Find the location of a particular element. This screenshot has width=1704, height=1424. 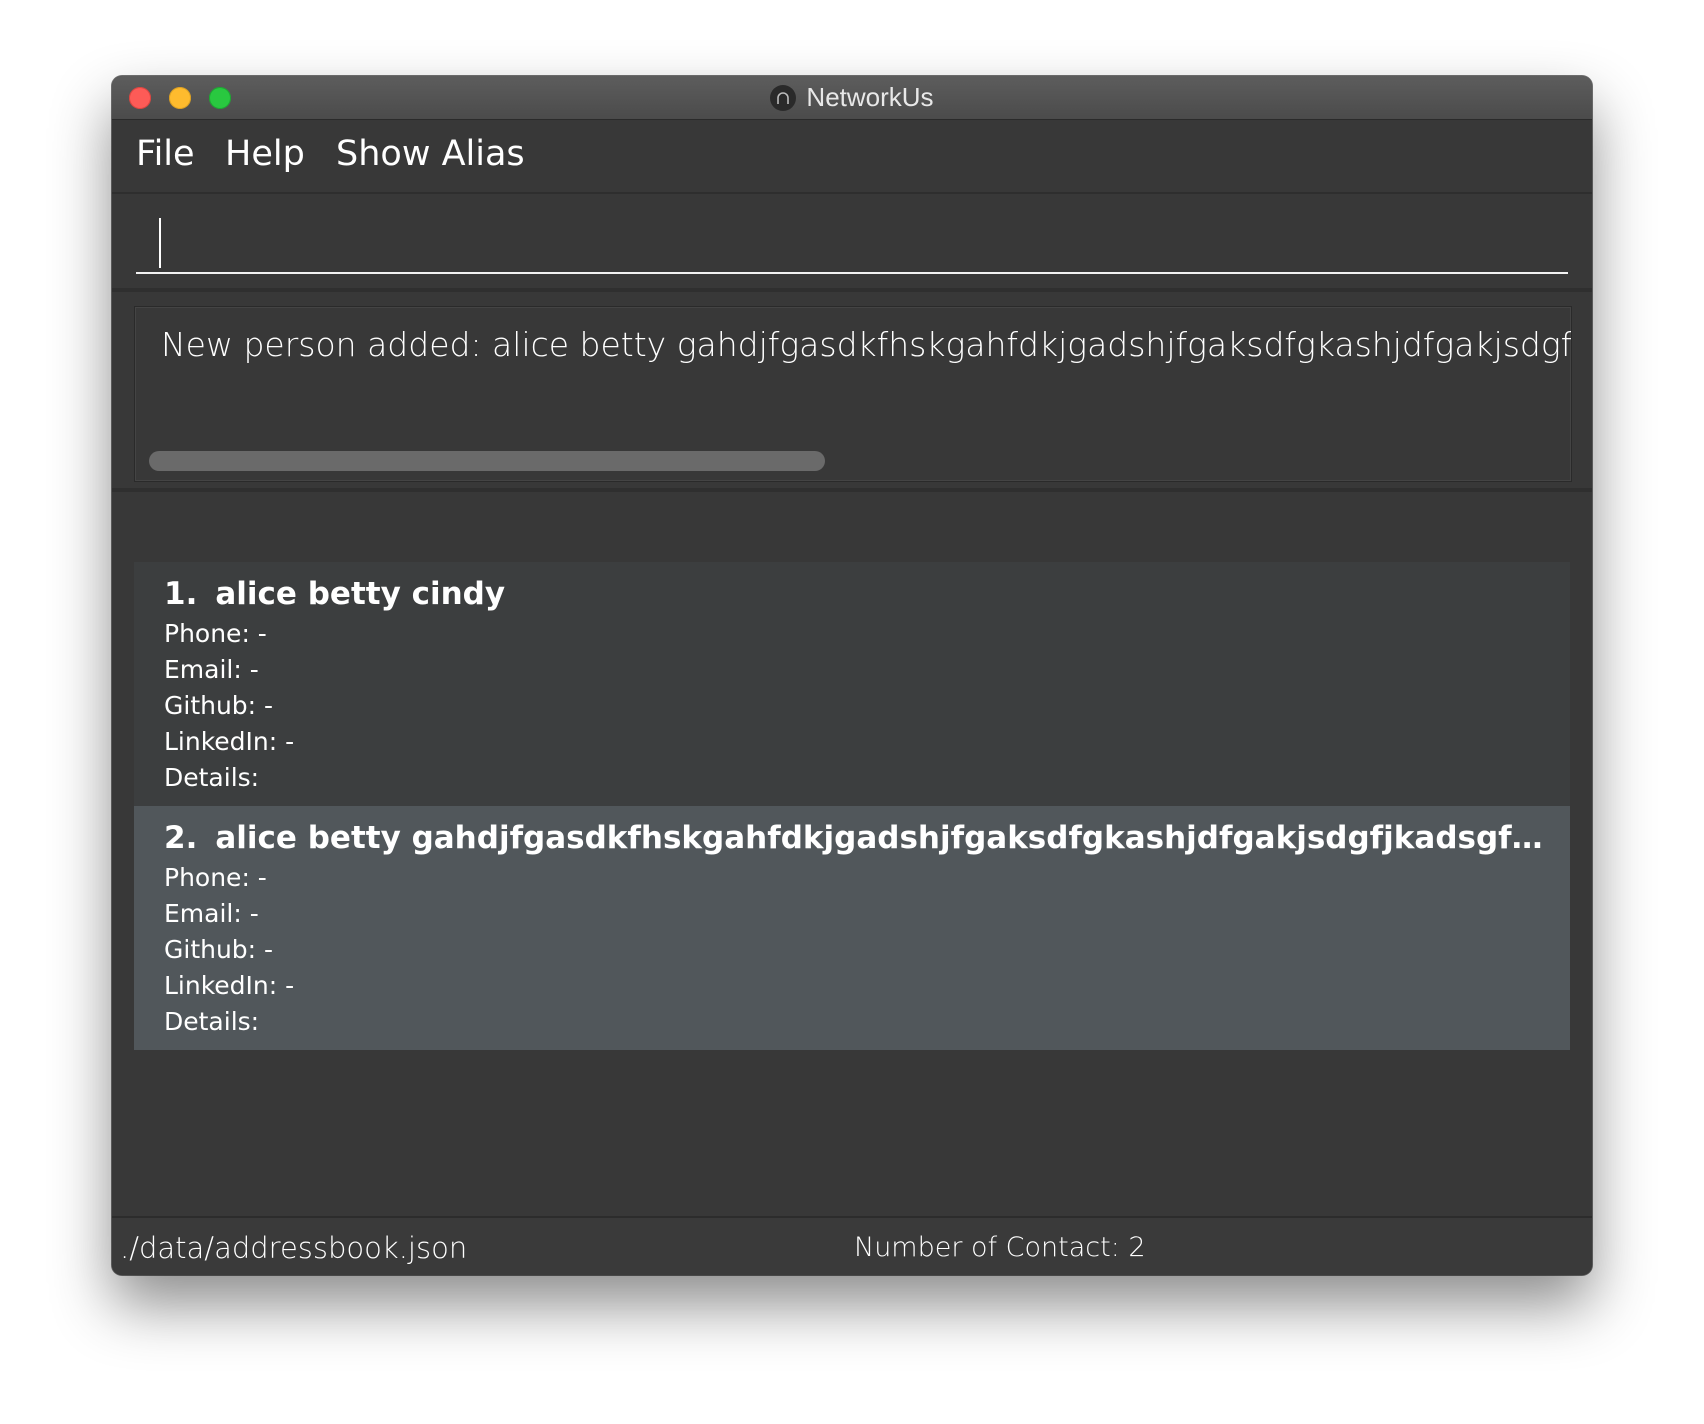

person-name: alice betty cindy is located at coordinates (360, 594).